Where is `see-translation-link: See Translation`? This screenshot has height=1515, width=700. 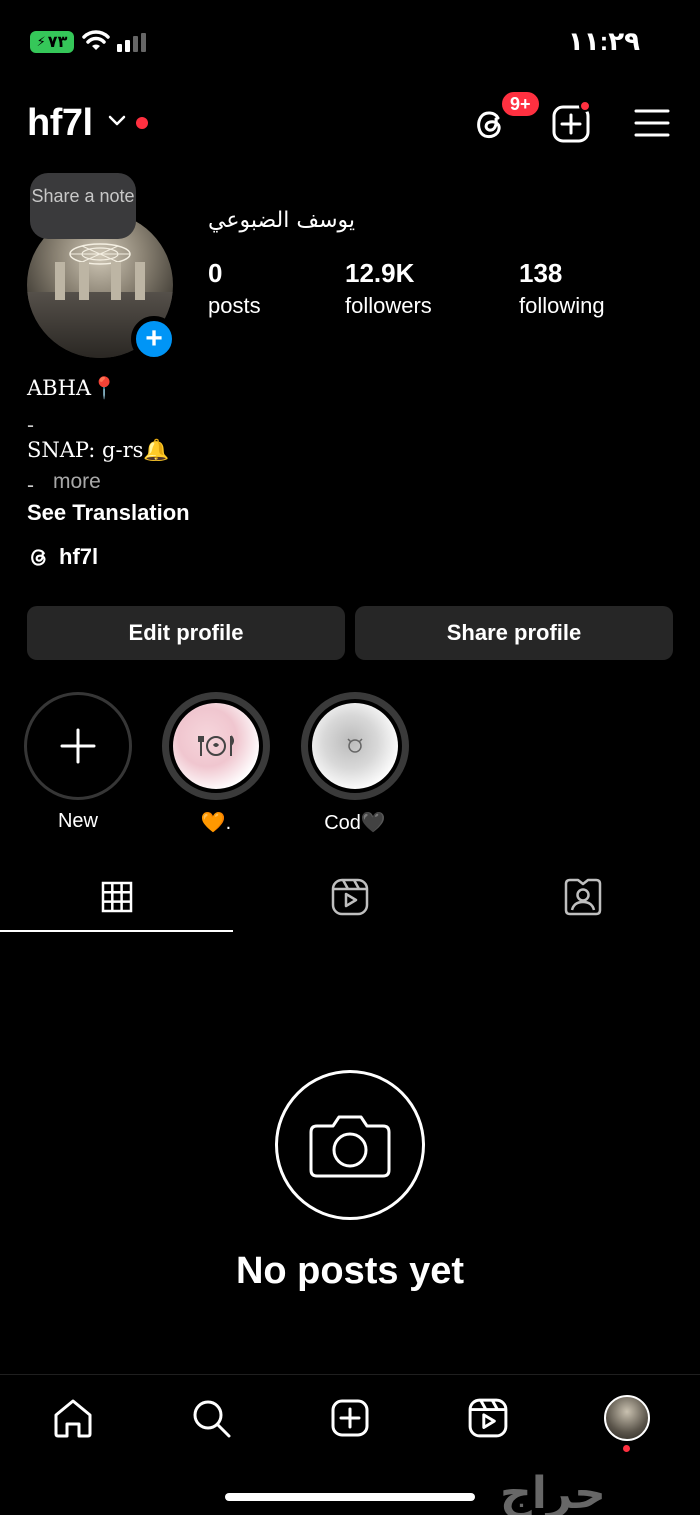 see-translation-link: See Translation is located at coordinates (108, 513).